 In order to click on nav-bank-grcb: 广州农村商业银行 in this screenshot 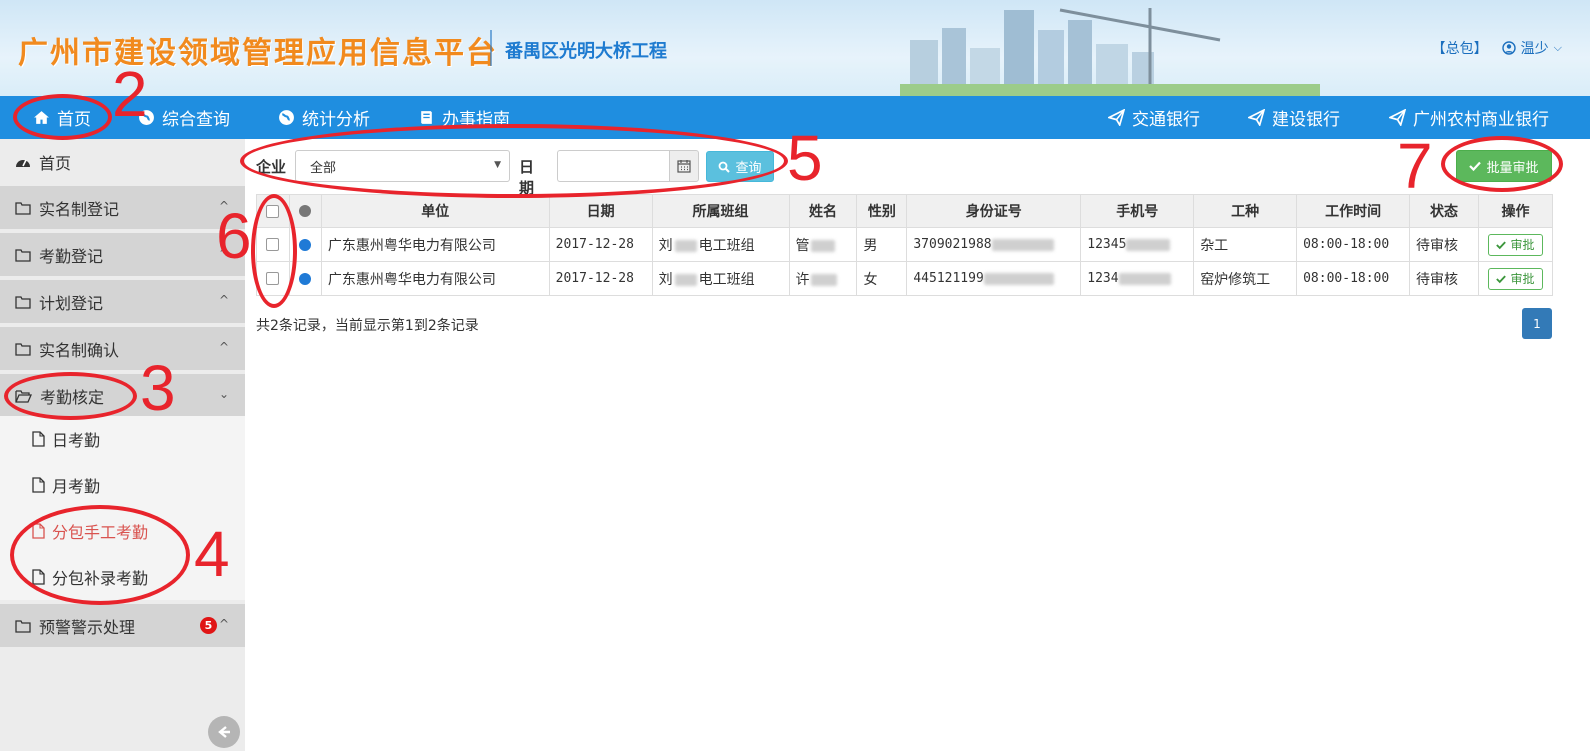, I will do `click(1469, 117)`.